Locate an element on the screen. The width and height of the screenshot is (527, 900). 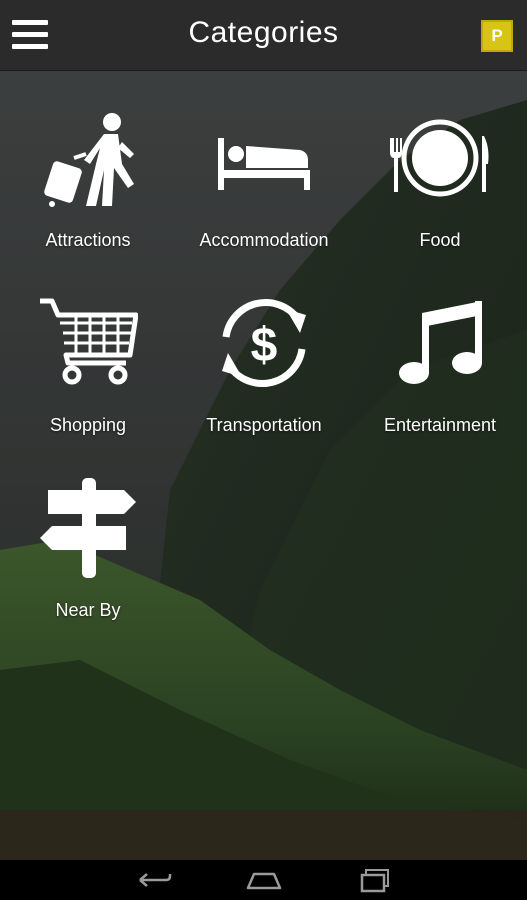
category-entertainment: Entertainment is located at coordinates (439, 347).